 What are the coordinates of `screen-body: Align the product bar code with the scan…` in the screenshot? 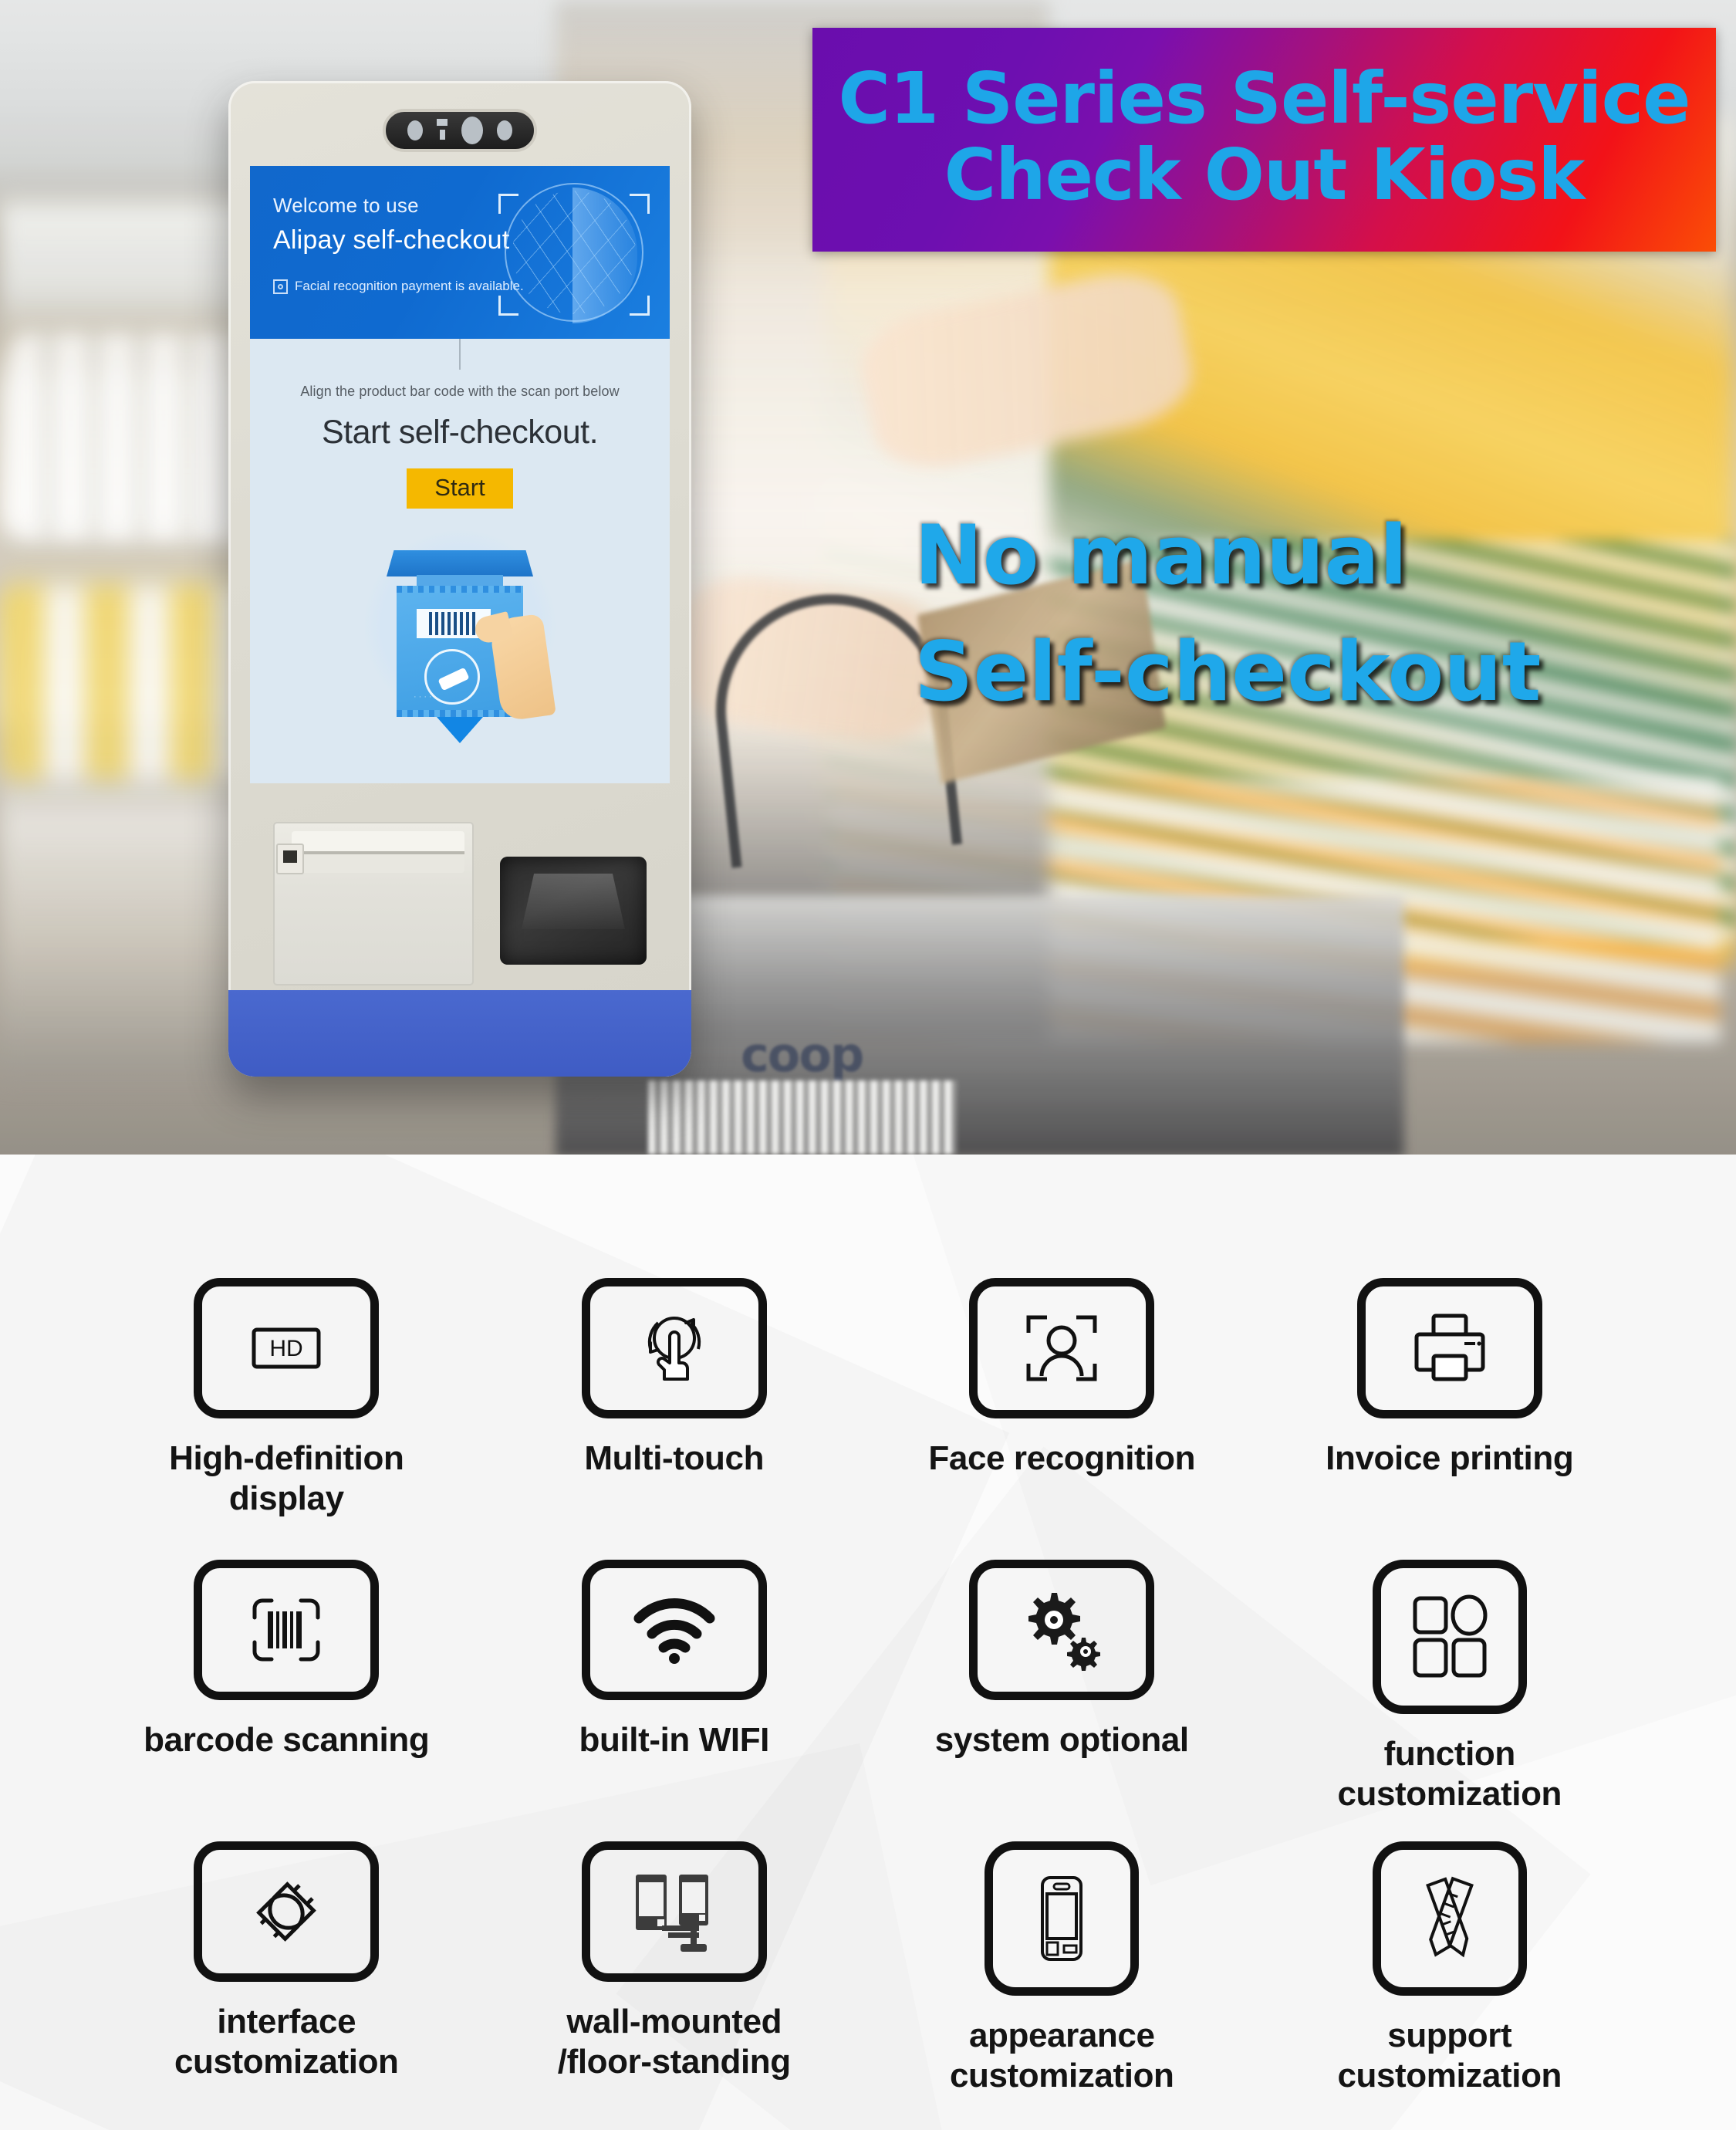 It's located at (460, 561).